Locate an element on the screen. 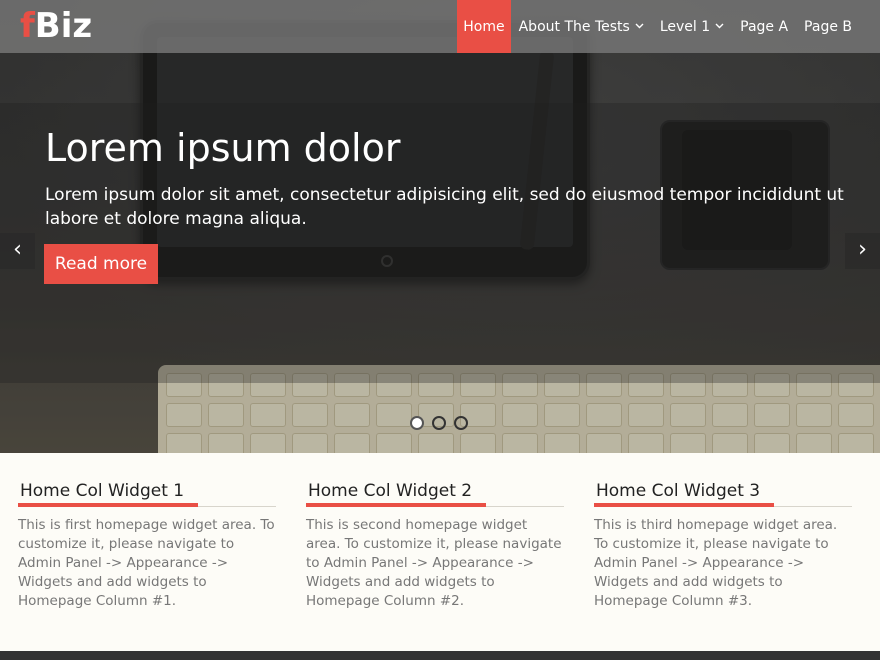  site-logo: fBiz is located at coordinates (56, 26).